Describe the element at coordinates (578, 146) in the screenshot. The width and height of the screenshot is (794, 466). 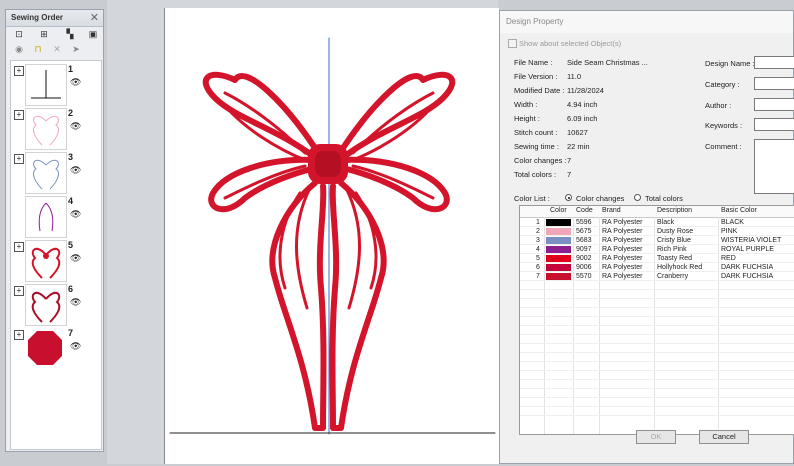
I see `sewing-time-value: 22 min` at that location.